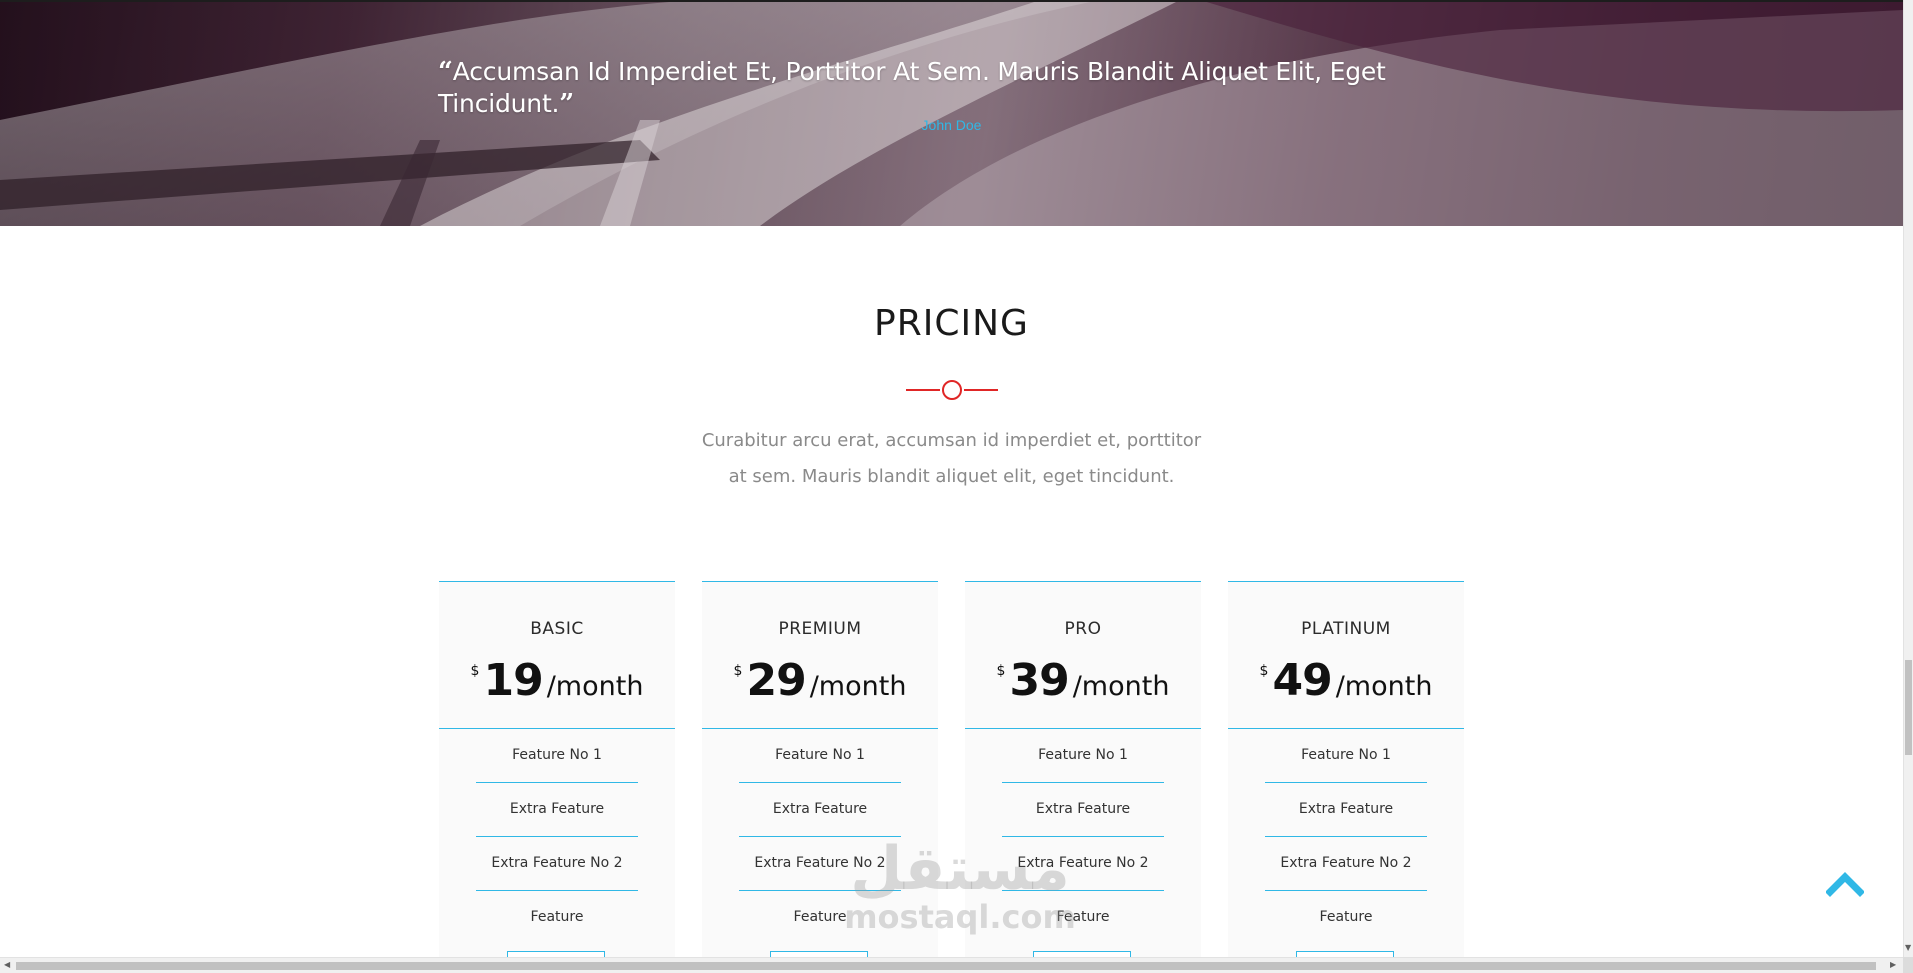  Describe the element at coordinates (567, 104) in the screenshot. I see `close-quote-icon: ”` at that location.